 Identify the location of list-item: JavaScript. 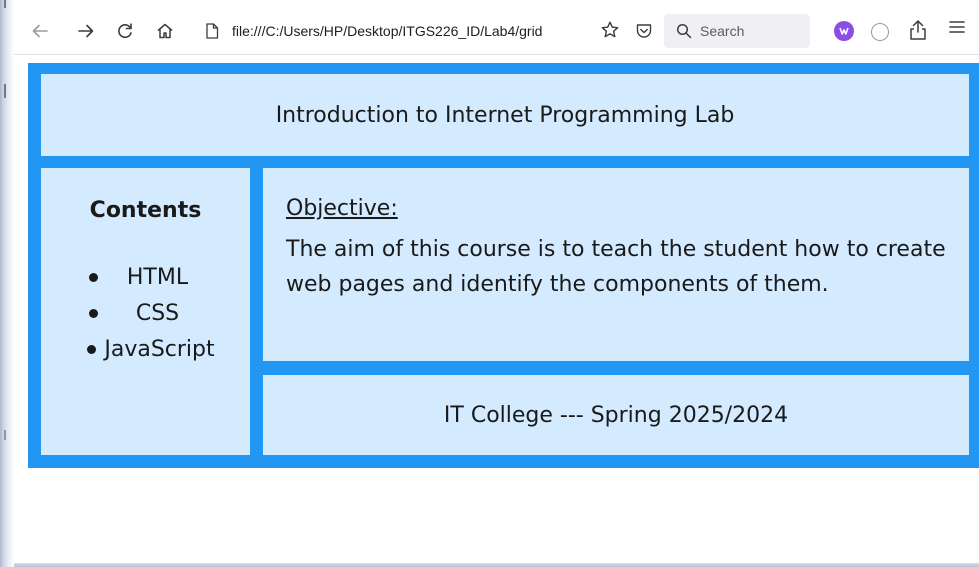
(145, 350).